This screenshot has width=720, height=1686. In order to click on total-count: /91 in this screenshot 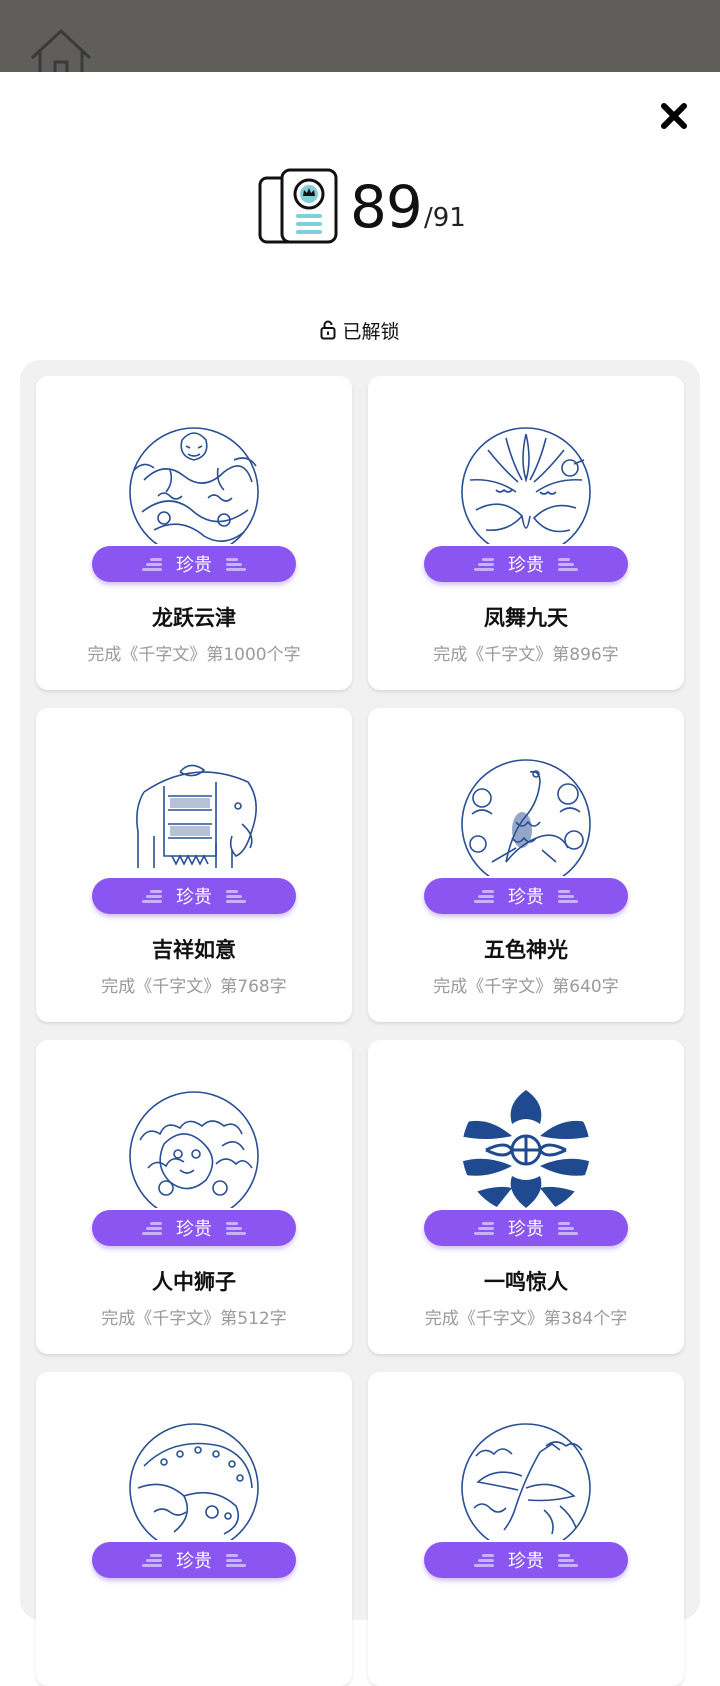, I will do `click(445, 218)`.